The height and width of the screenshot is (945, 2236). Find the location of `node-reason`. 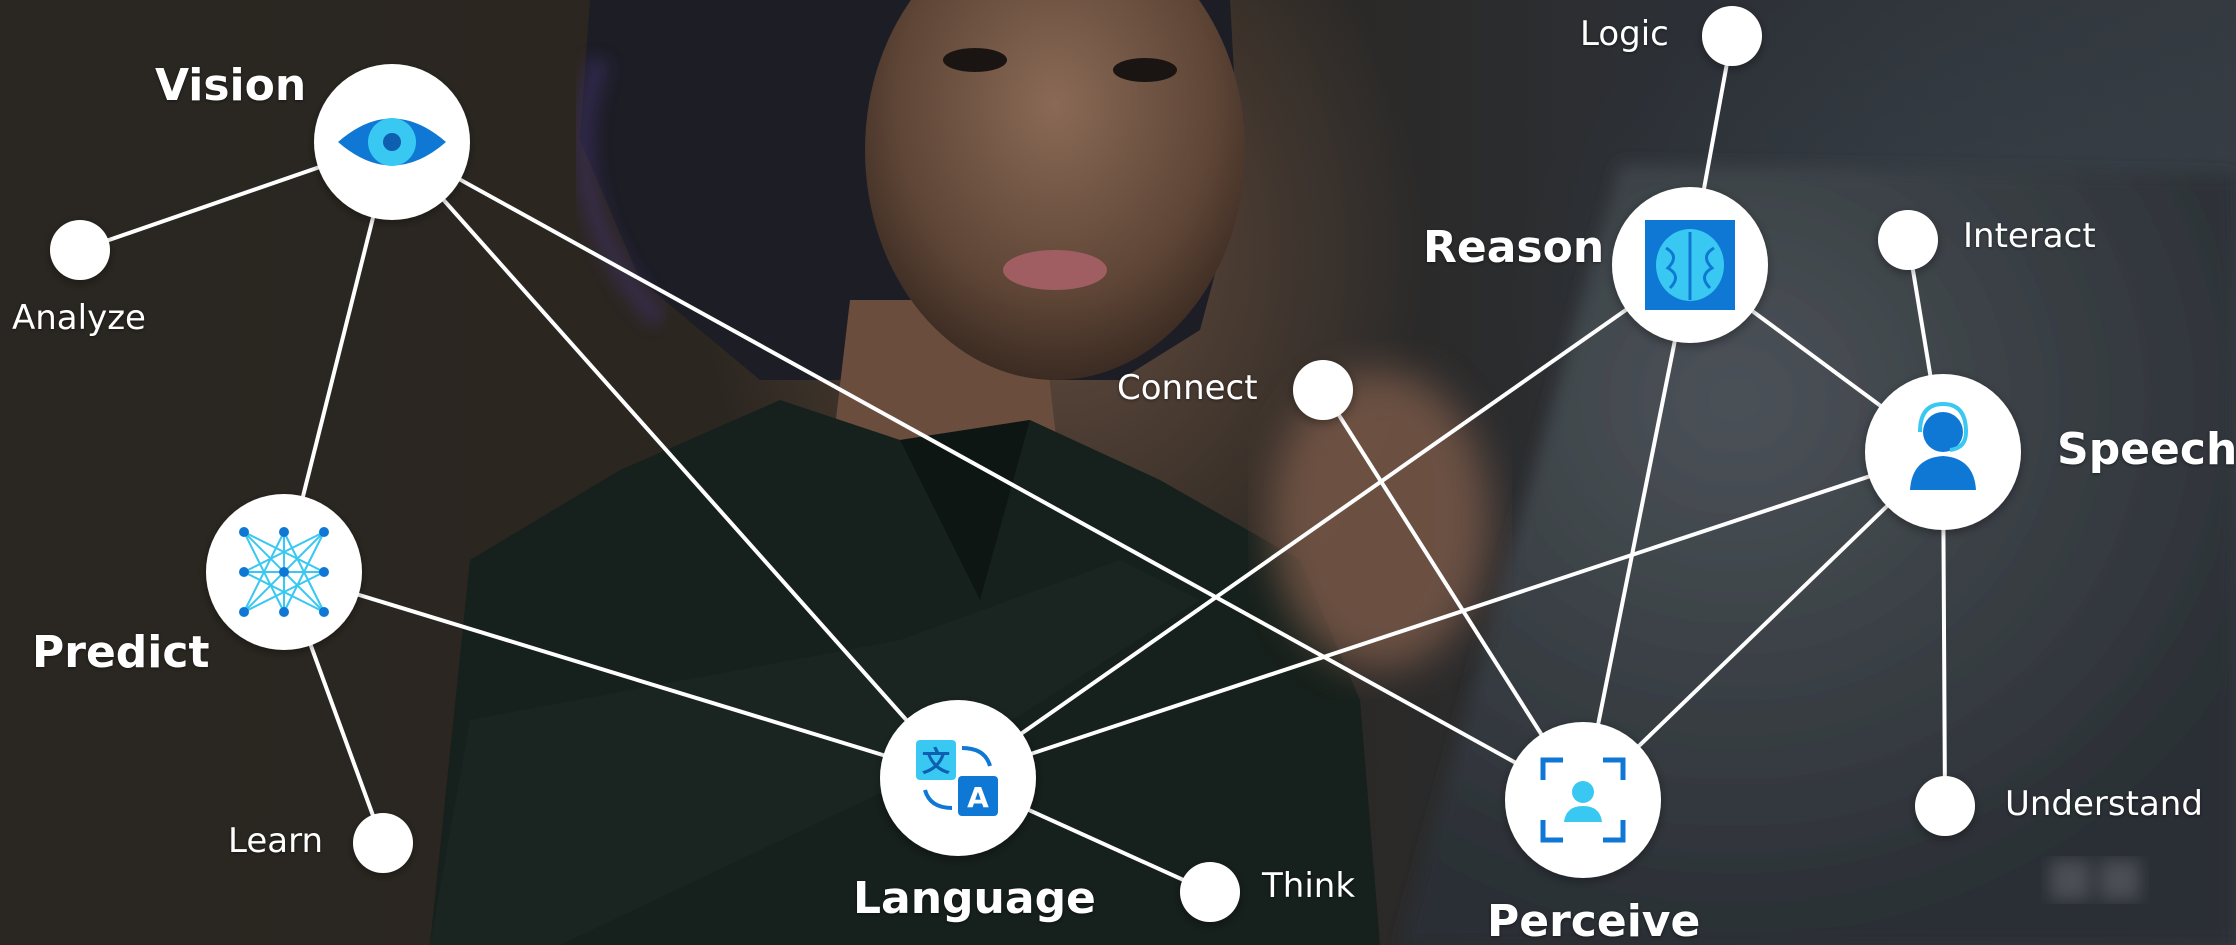

node-reason is located at coordinates (1690, 265).